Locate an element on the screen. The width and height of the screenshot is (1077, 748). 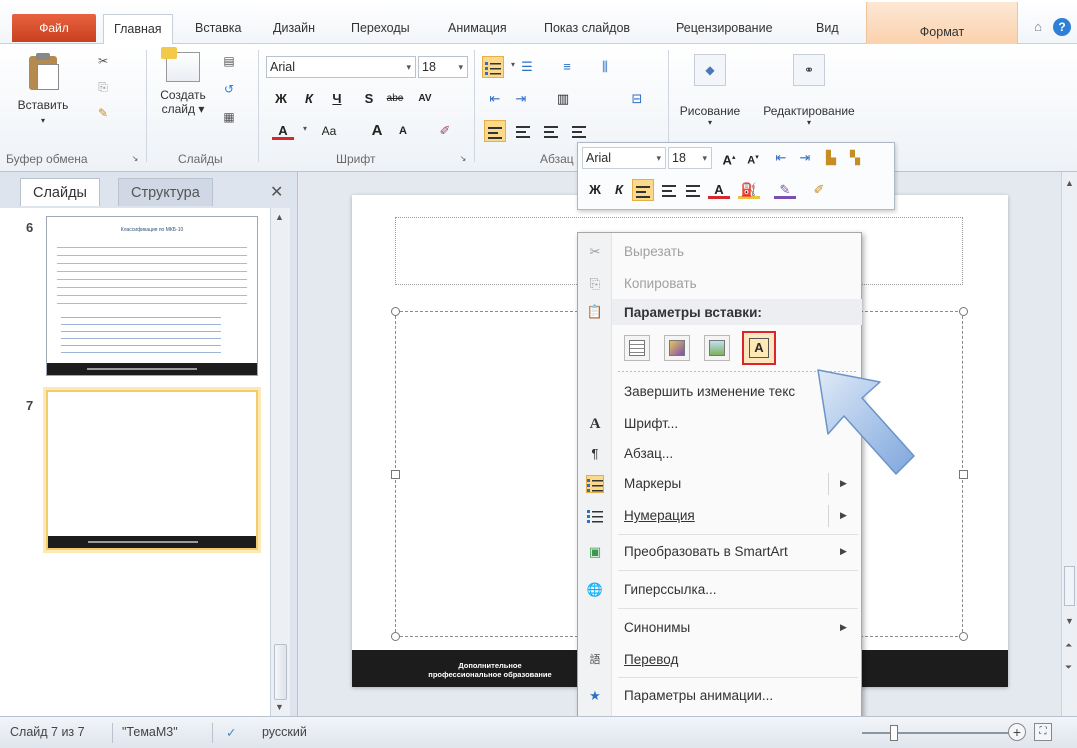
zoom-in-icon: + is located at coordinates (1017, 732).